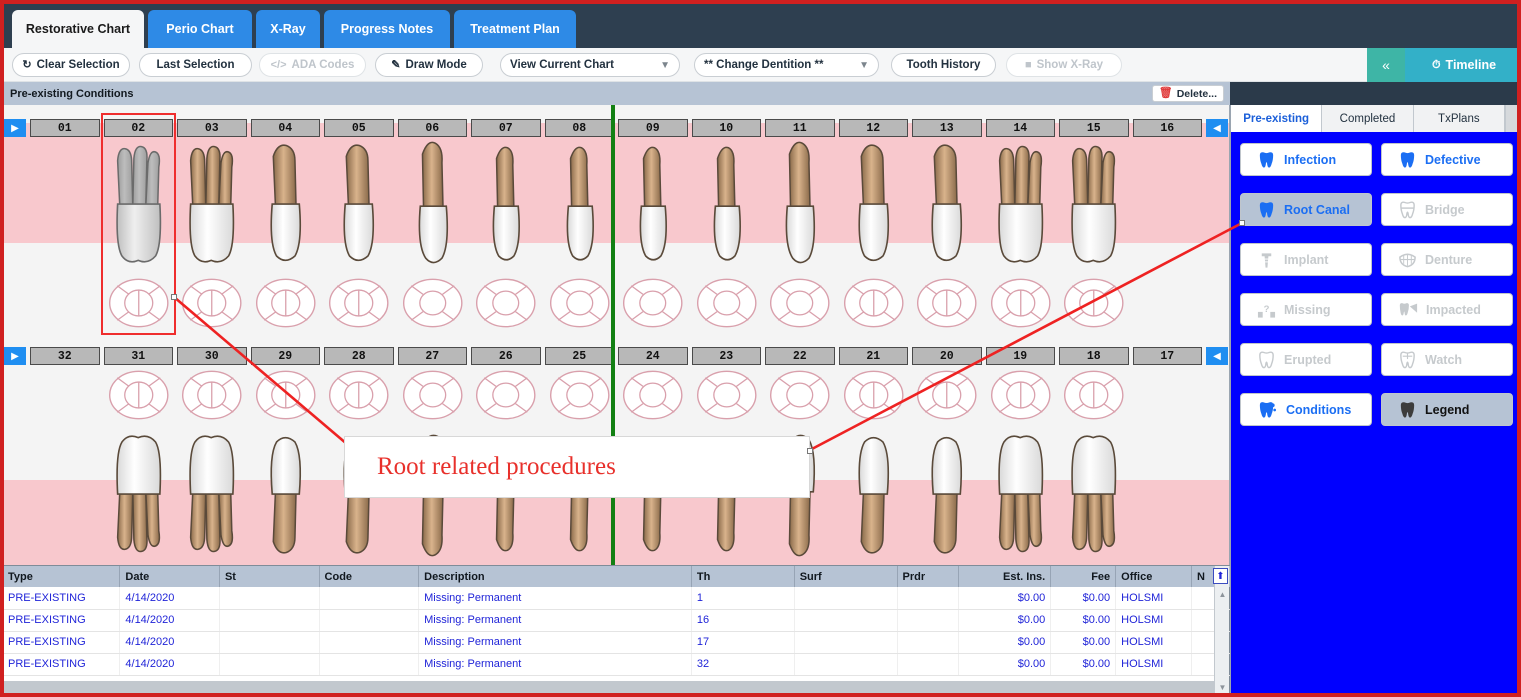 The image size is (1521, 697). What do you see at coordinates (1447, 159) in the screenshot?
I see `condition-button-defective: Defective` at bounding box center [1447, 159].